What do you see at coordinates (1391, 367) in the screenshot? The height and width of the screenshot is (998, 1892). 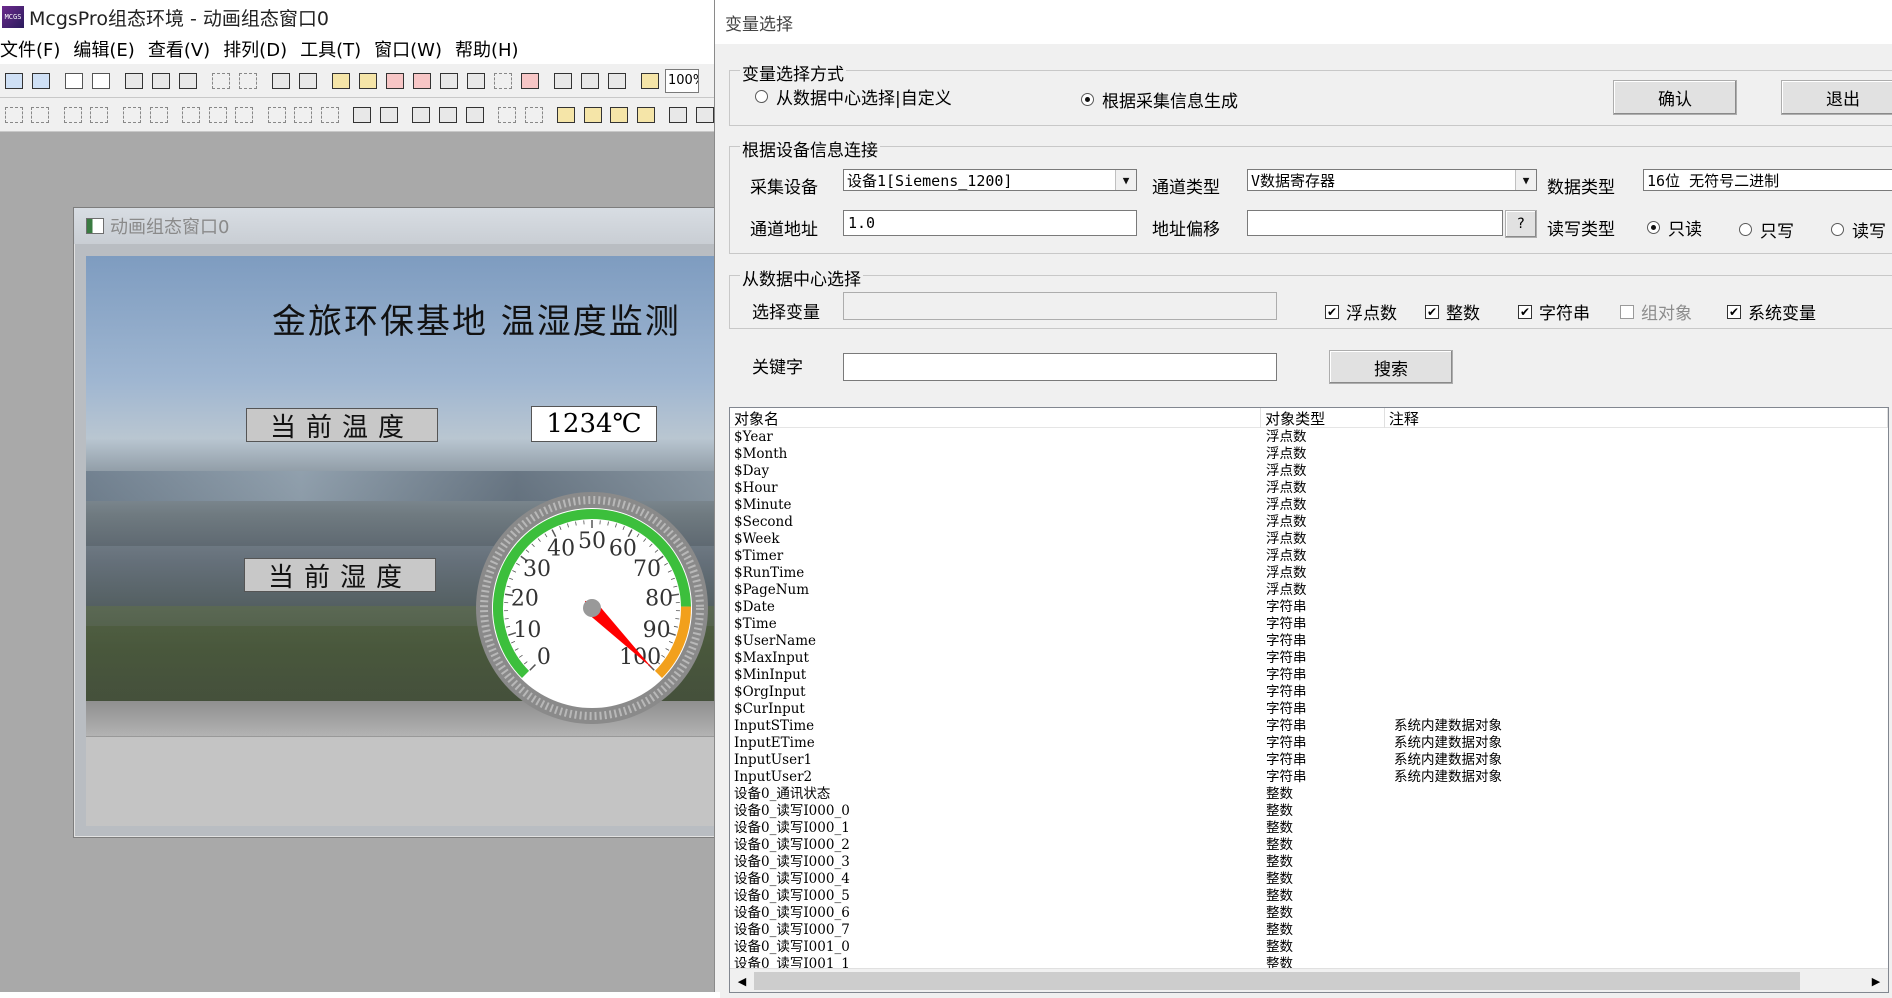 I see `search-button: 搜索` at bounding box center [1391, 367].